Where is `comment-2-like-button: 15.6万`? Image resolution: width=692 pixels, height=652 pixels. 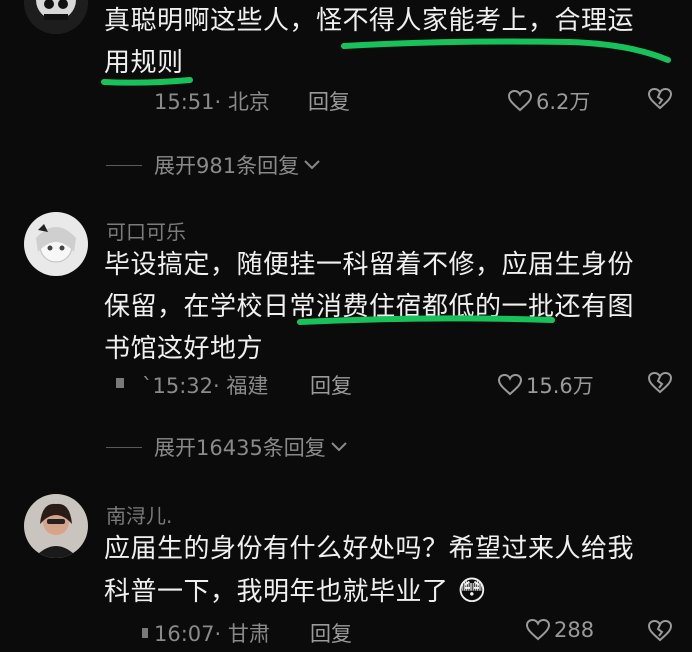 comment-2-like-button: 15.6万 is located at coordinates (546, 385).